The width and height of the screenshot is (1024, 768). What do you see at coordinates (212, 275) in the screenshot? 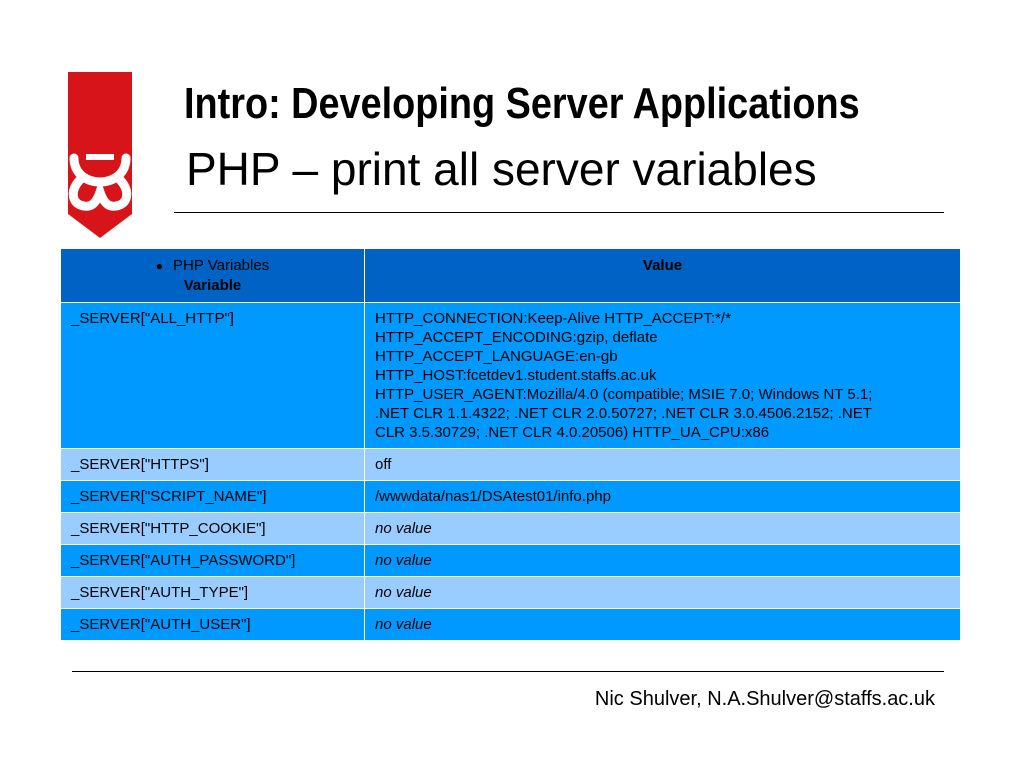
I see `header-variable: ● PHP Variables Variable` at bounding box center [212, 275].